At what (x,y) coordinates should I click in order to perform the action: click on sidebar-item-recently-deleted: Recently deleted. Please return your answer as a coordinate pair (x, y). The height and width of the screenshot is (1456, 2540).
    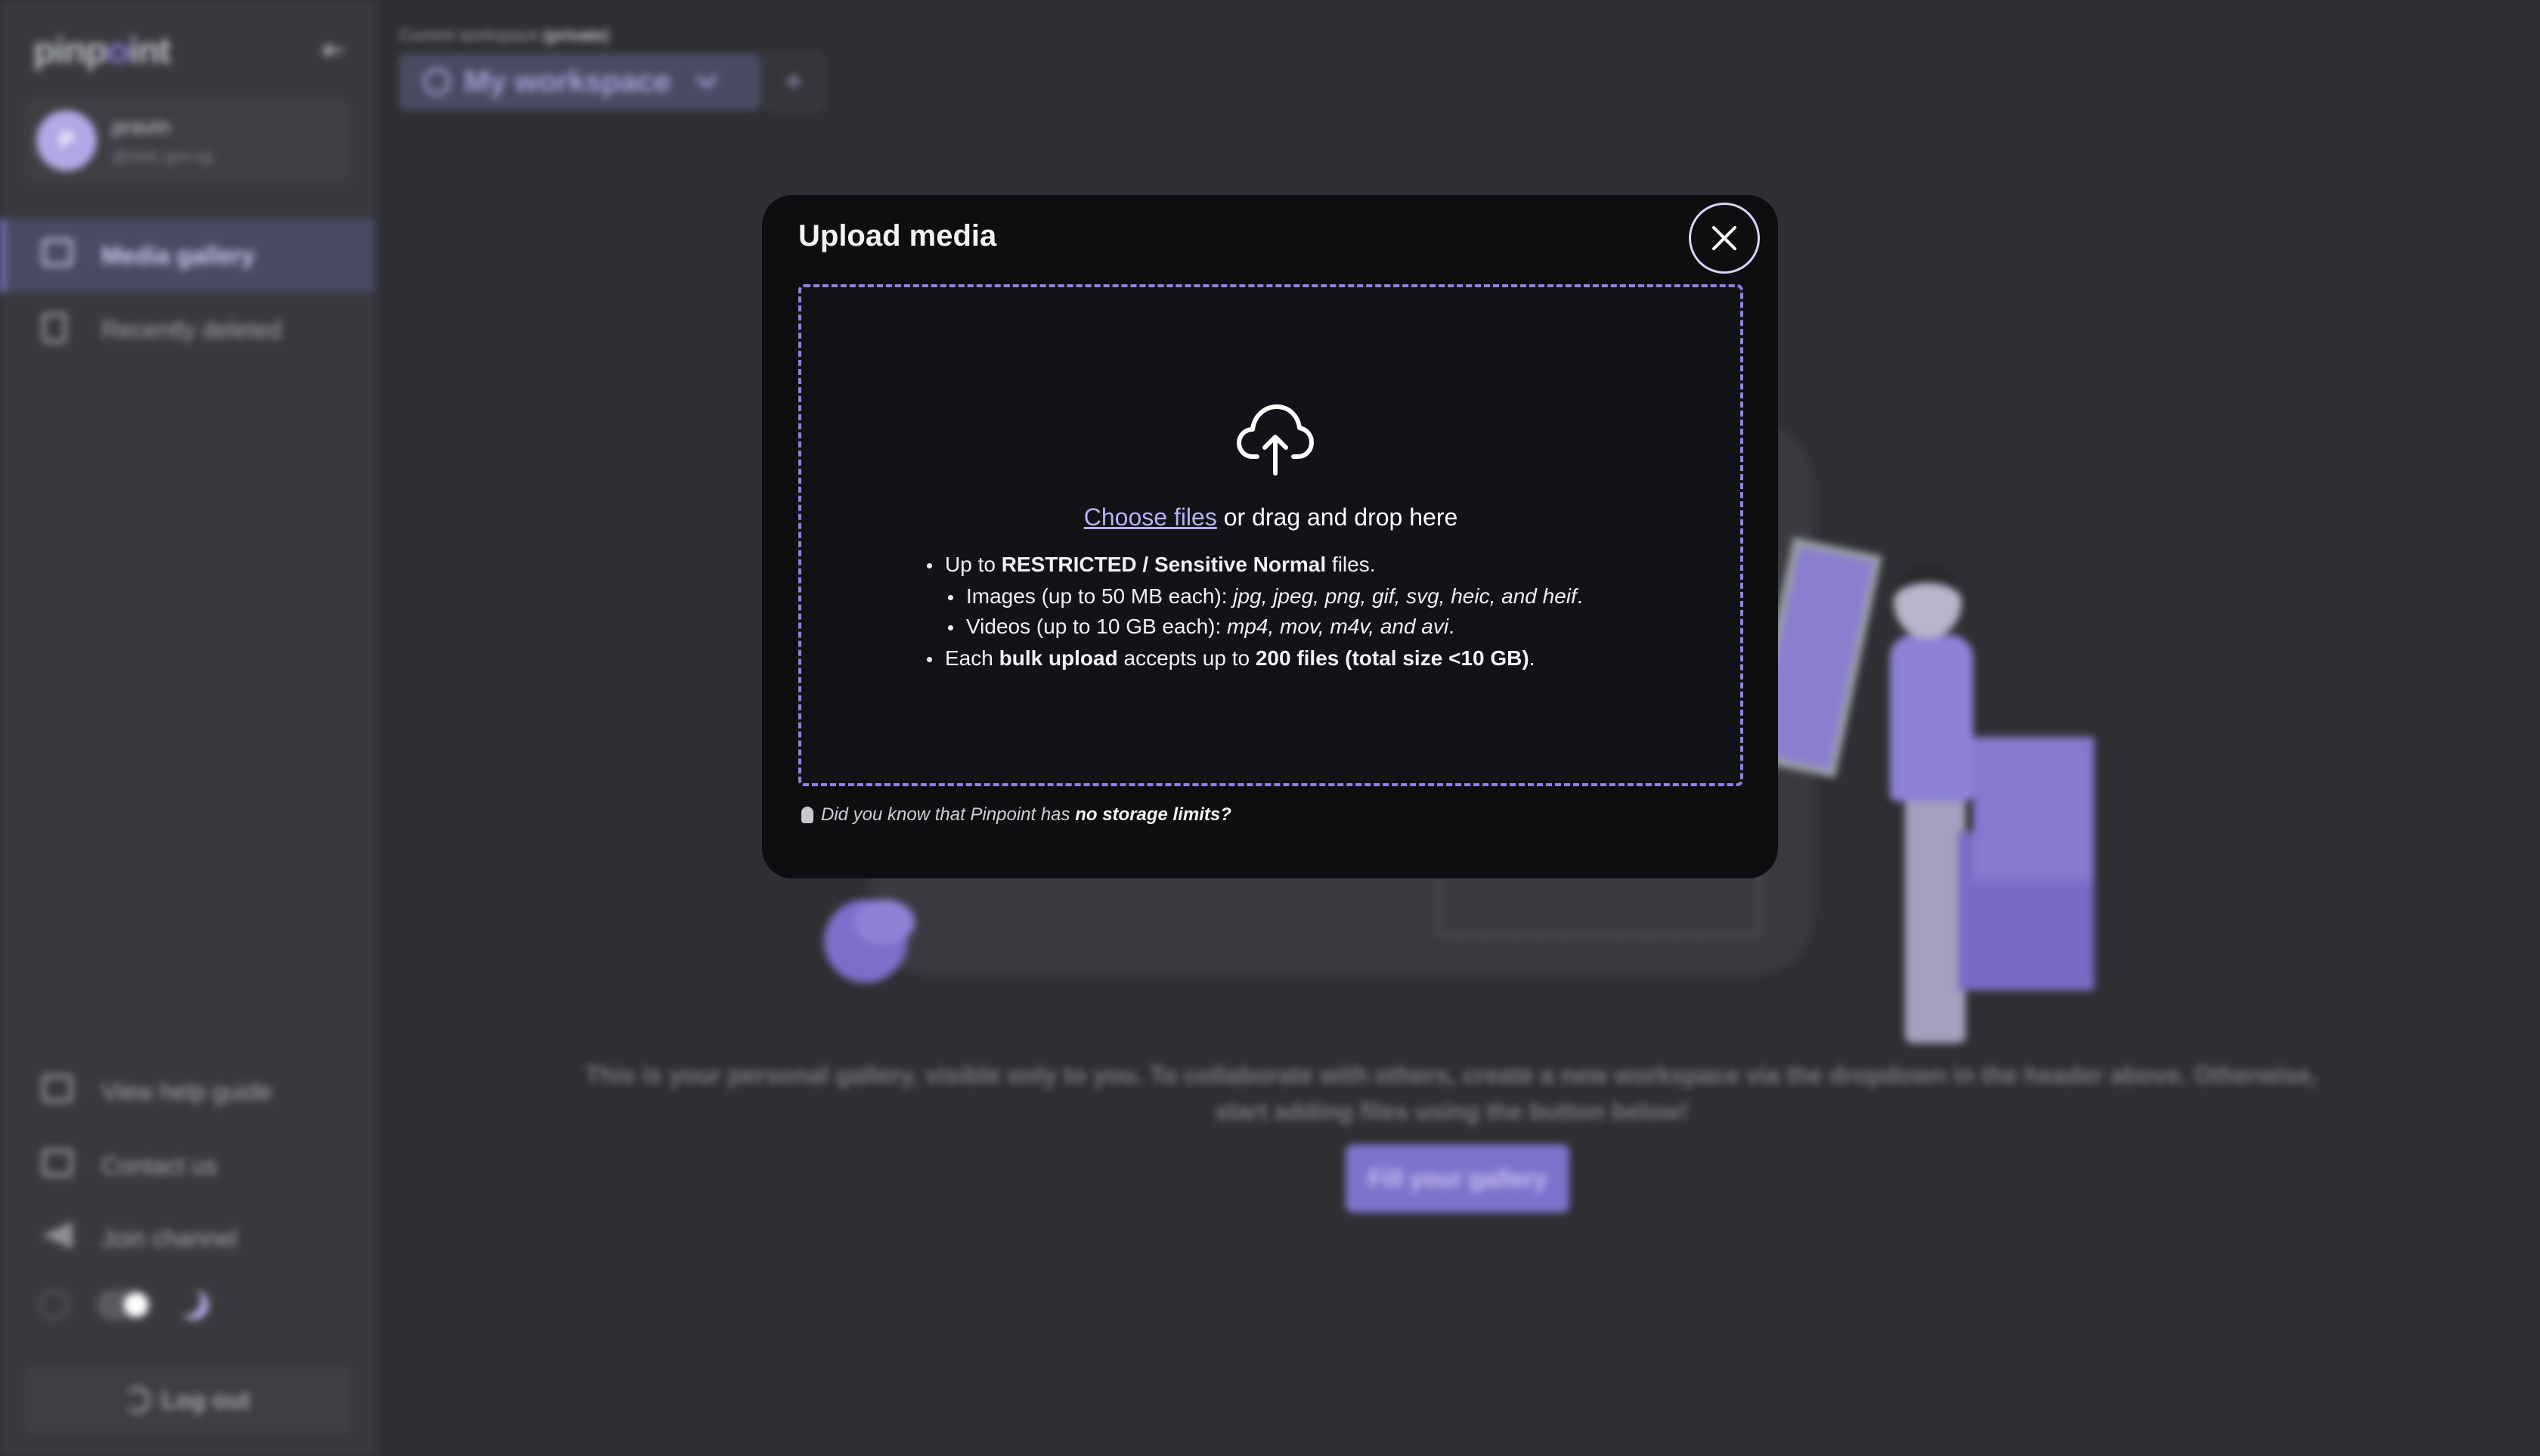
    Looking at the image, I should click on (187, 329).